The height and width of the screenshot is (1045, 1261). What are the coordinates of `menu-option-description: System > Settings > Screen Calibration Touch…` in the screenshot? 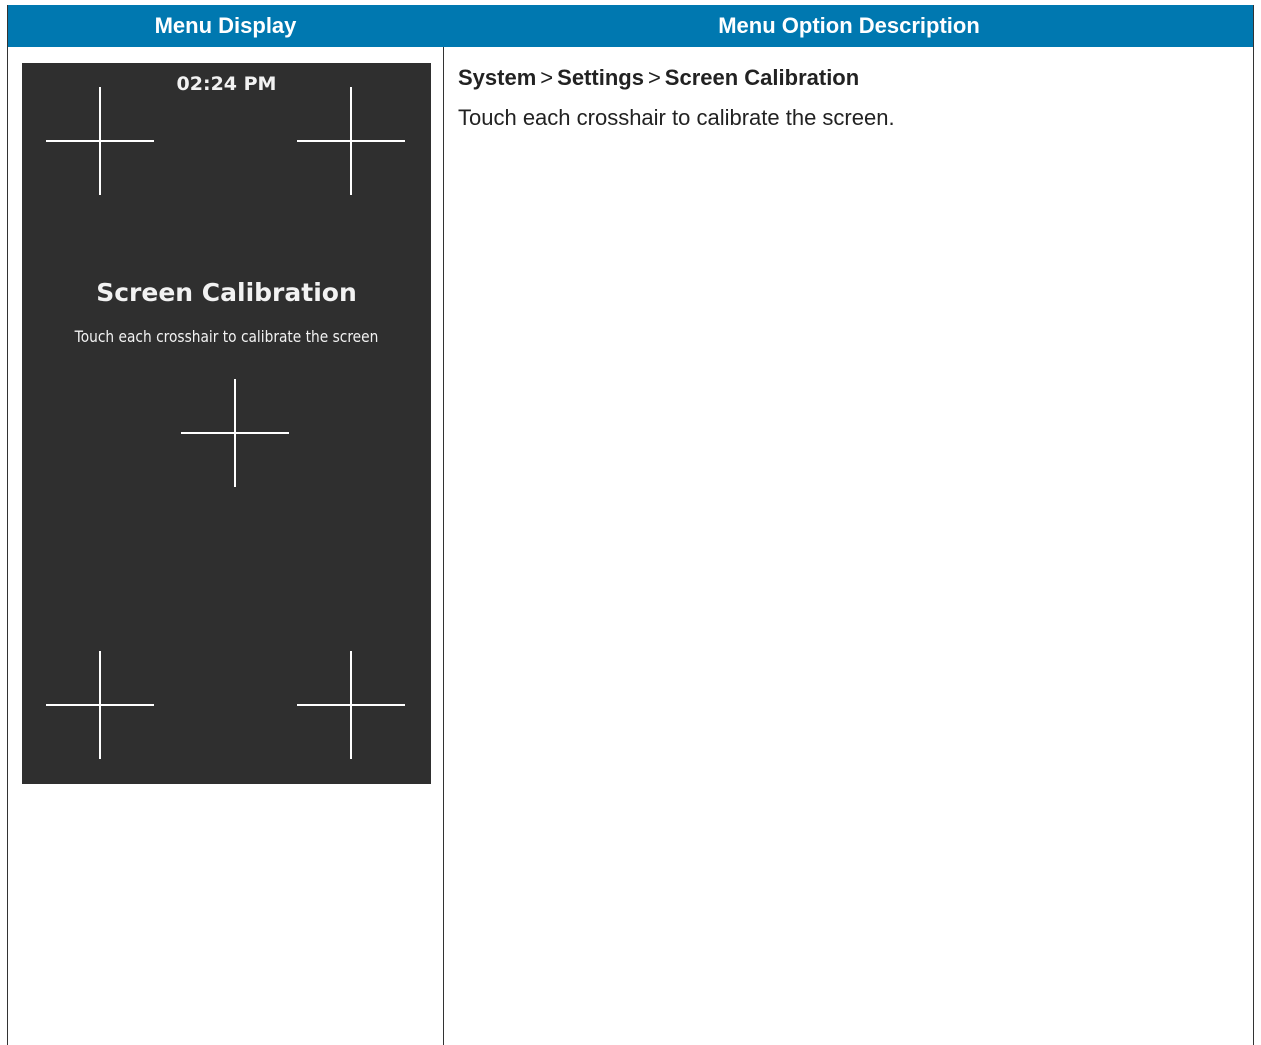 It's located at (848, 98).